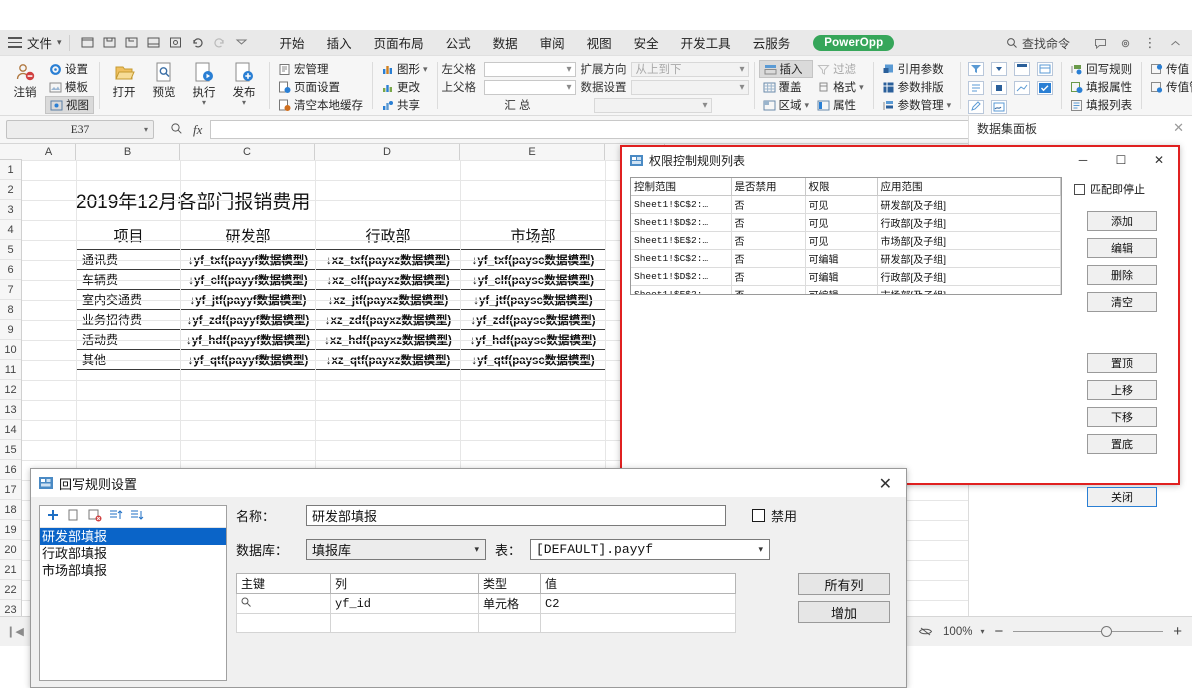  Describe the element at coordinates (1045, 88) in the screenshot. I see `checkbox-control-icon` at that location.